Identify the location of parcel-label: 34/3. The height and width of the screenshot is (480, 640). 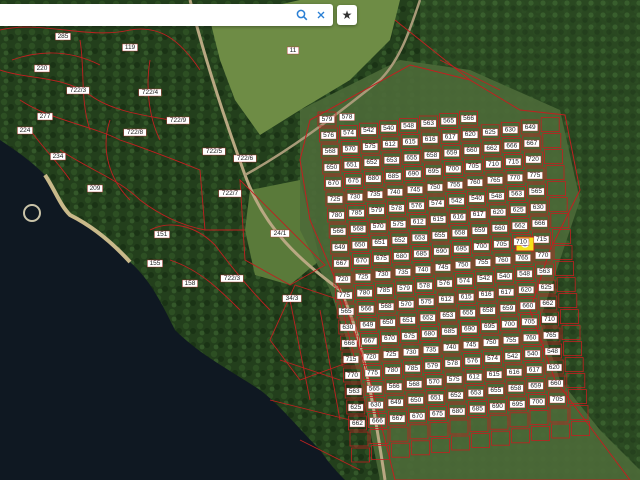
(292, 298).